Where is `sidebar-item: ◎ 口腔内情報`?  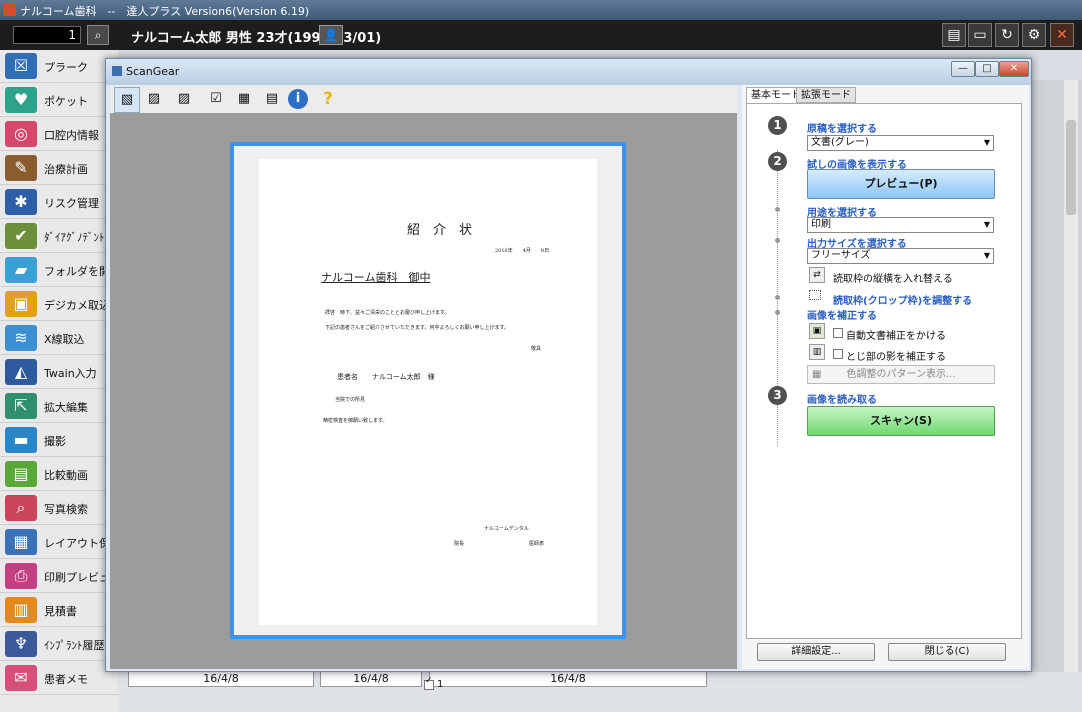
sidebar-item: ◎ 口腔内情報 is located at coordinates (59, 134).